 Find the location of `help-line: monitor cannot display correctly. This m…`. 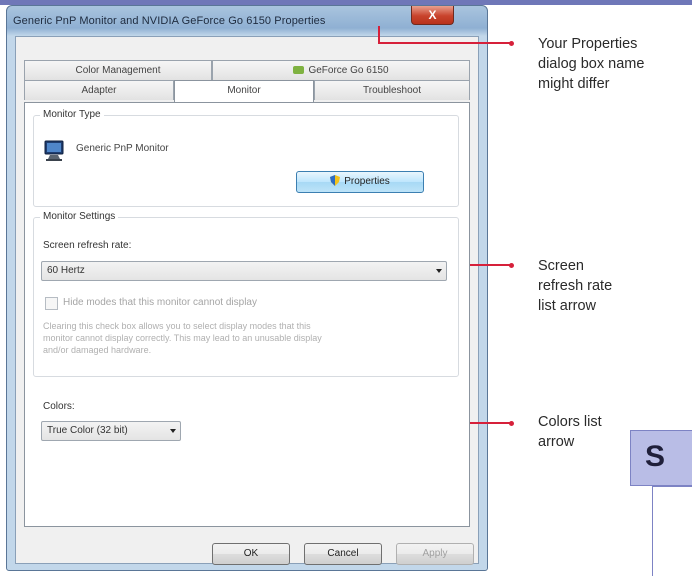

help-line: monitor cannot display correctly. This m… is located at coordinates (182, 338).